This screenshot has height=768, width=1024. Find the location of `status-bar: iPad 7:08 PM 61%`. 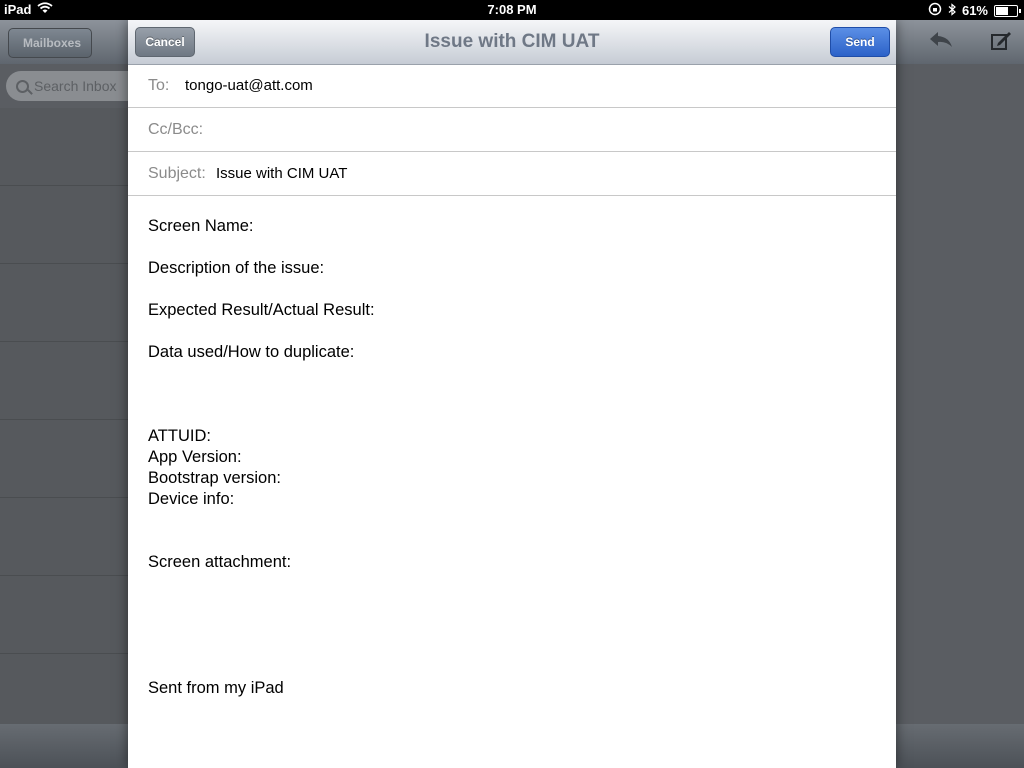

status-bar: iPad 7:08 PM 61% is located at coordinates (512, 10).